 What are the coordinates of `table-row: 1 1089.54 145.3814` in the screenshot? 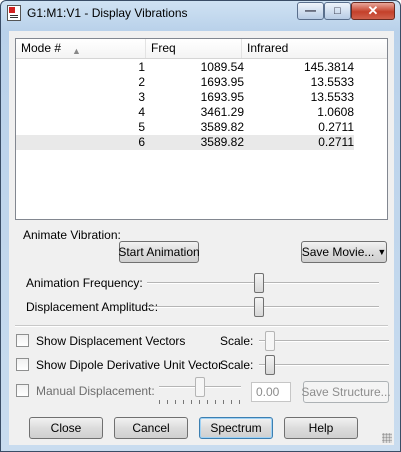 It's located at (185, 67).